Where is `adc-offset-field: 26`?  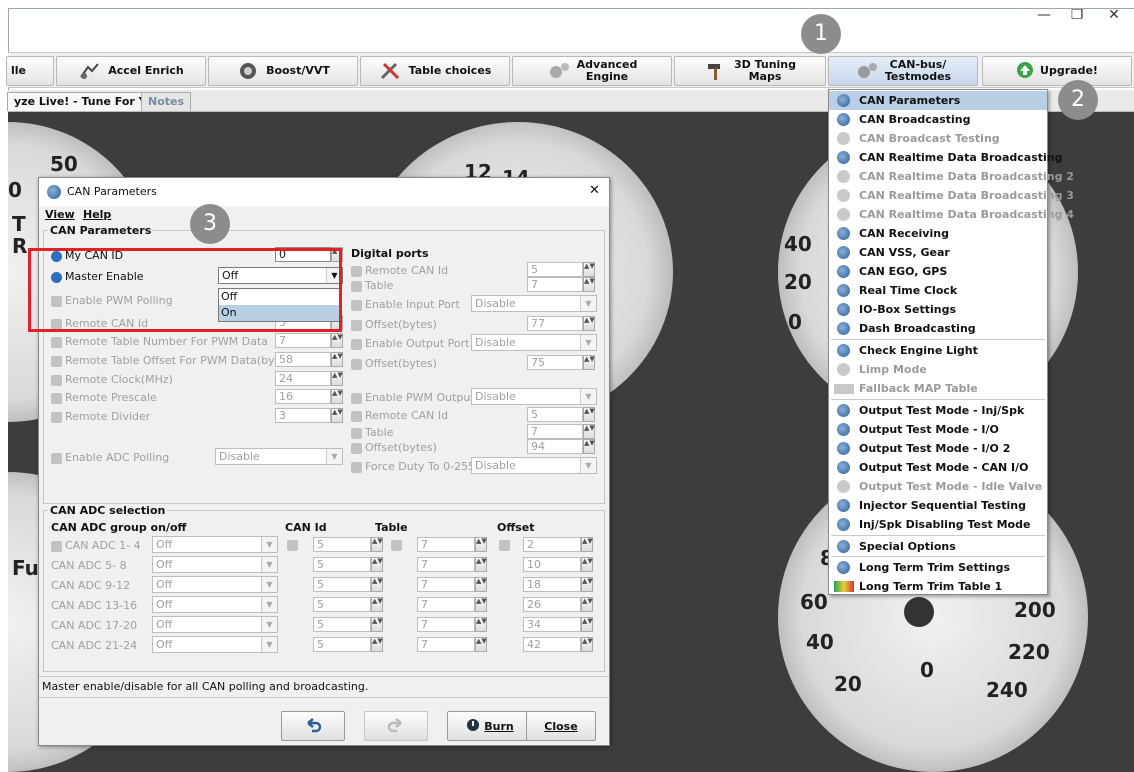 adc-offset-field: 26 is located at coordinates (552, 604).